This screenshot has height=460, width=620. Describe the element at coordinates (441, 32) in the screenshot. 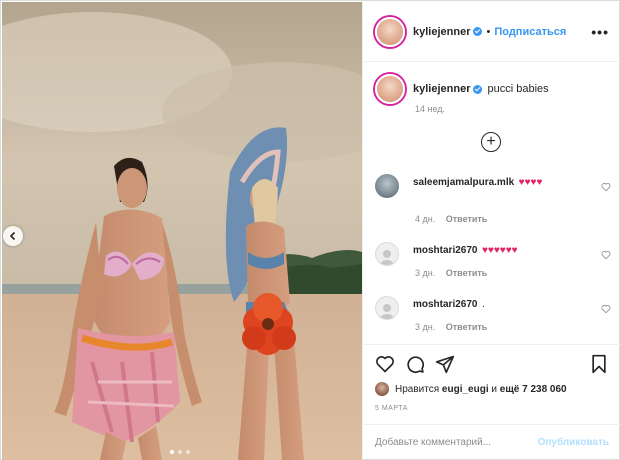

I see `author-username: kyliejenner` at that location.